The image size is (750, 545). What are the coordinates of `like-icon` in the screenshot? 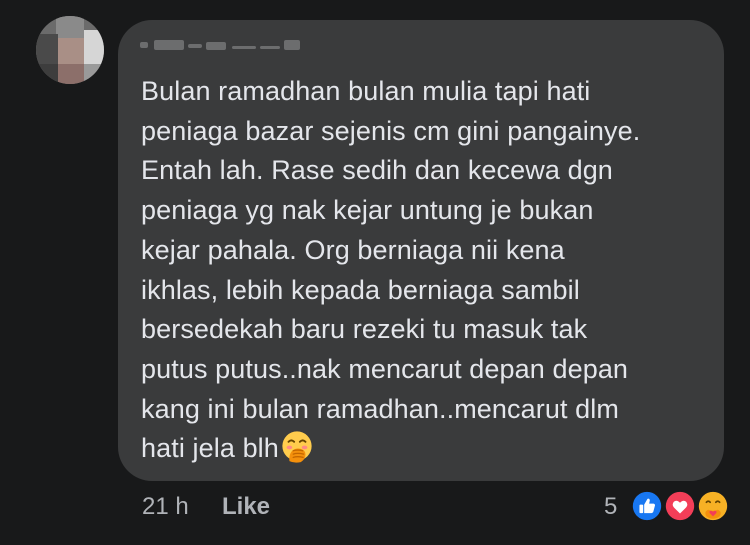 It's located at (647, 506).